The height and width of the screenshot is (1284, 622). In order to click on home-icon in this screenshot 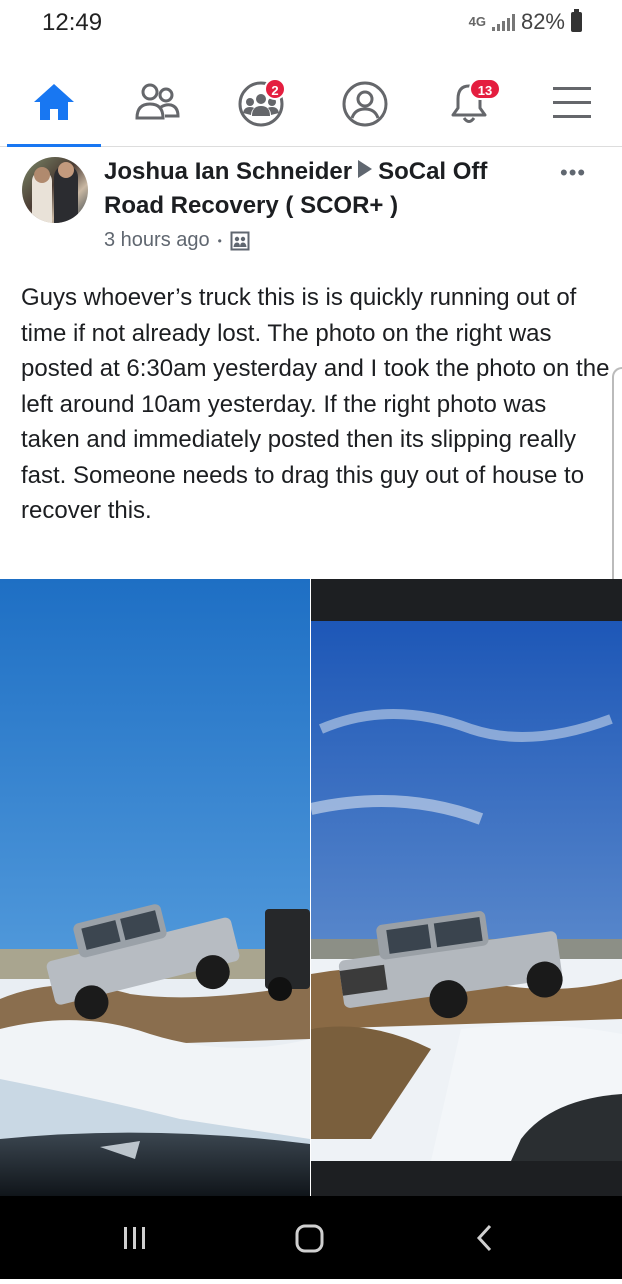, I will do `click(54, 102)`.